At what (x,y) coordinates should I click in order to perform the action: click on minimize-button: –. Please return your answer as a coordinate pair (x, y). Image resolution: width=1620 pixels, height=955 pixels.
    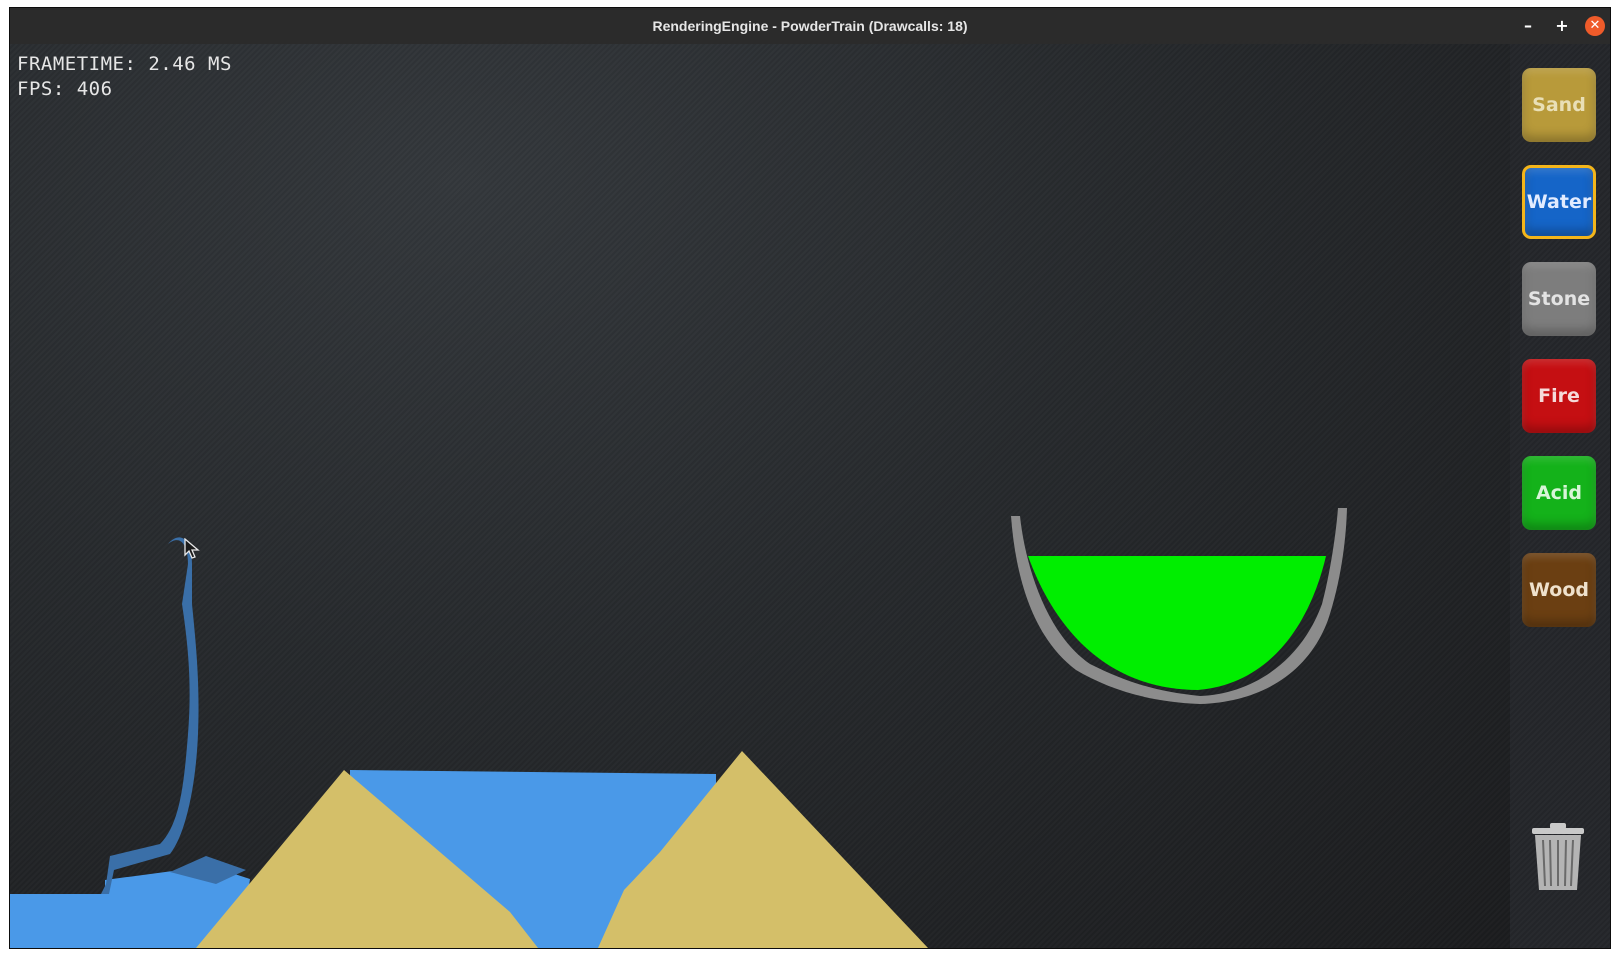
    Looking at the image, I should click on (1528, 26).